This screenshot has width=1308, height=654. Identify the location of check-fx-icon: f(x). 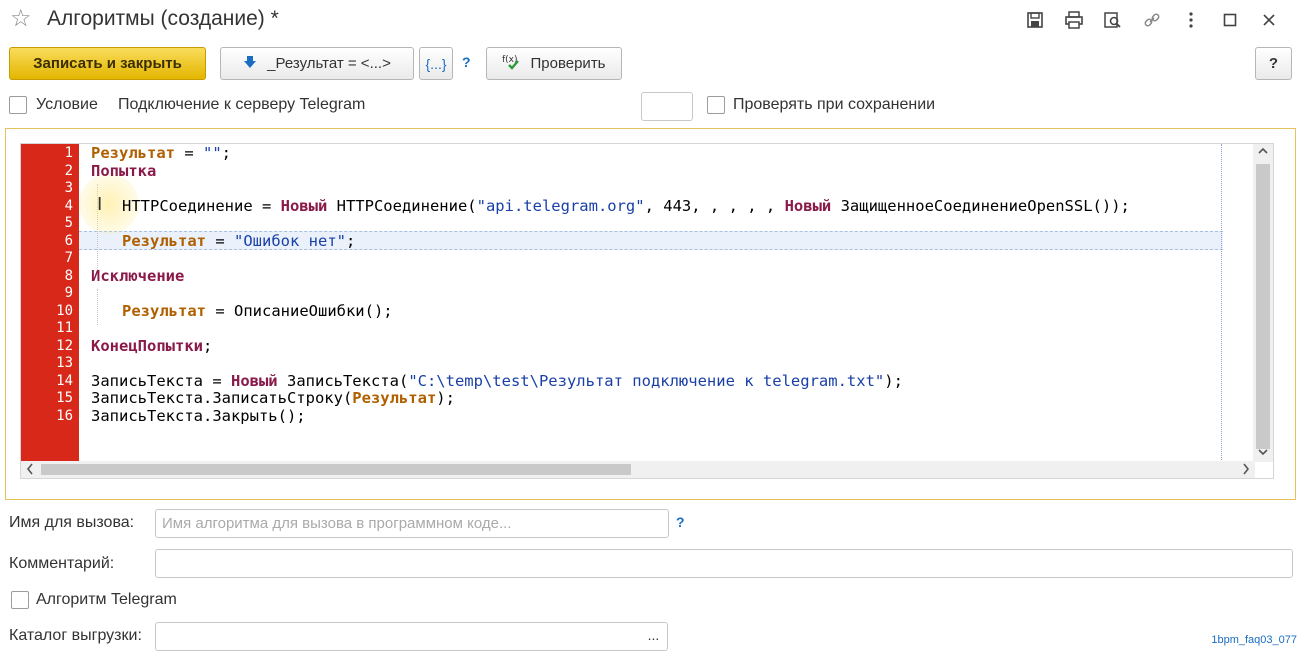
(512, 63).